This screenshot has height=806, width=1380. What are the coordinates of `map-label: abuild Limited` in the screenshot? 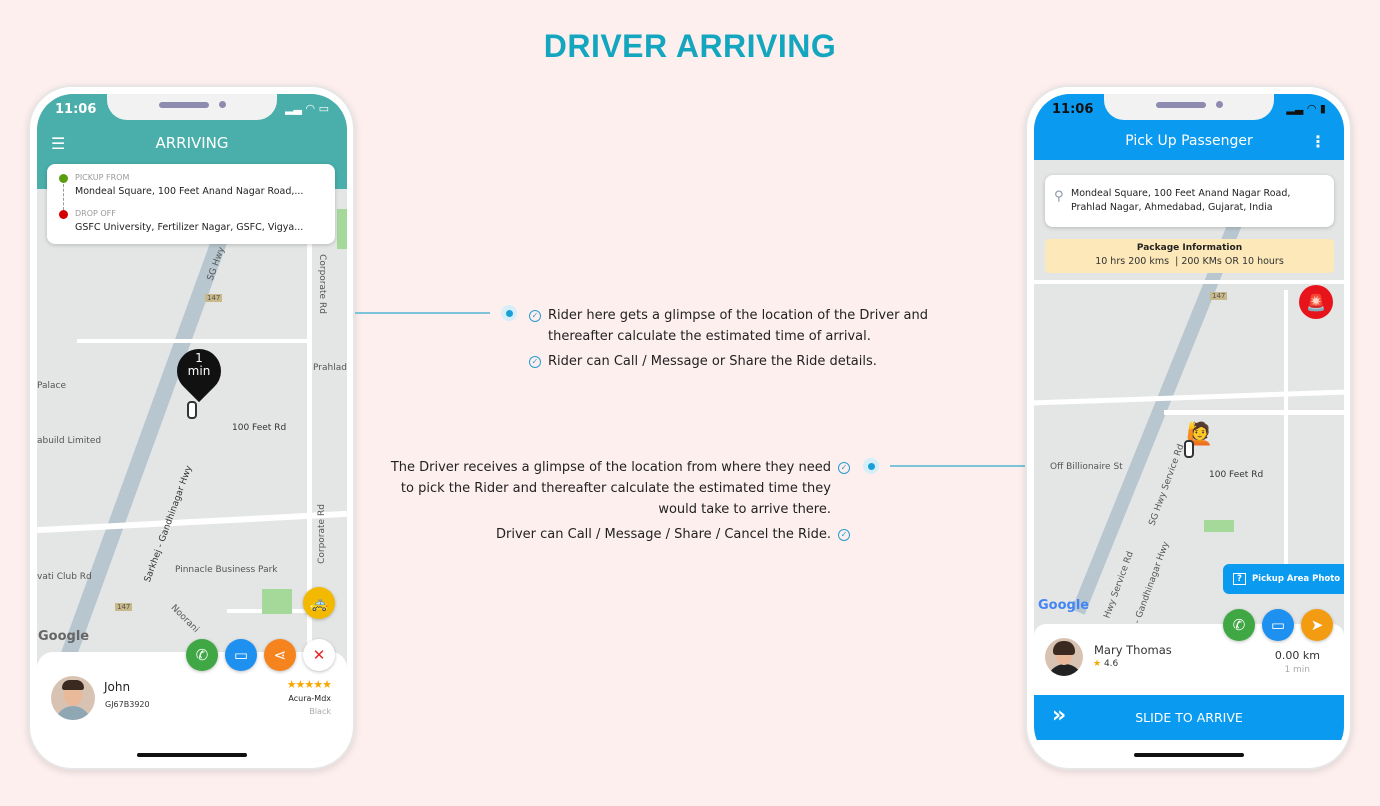 It's located at (69, 441).